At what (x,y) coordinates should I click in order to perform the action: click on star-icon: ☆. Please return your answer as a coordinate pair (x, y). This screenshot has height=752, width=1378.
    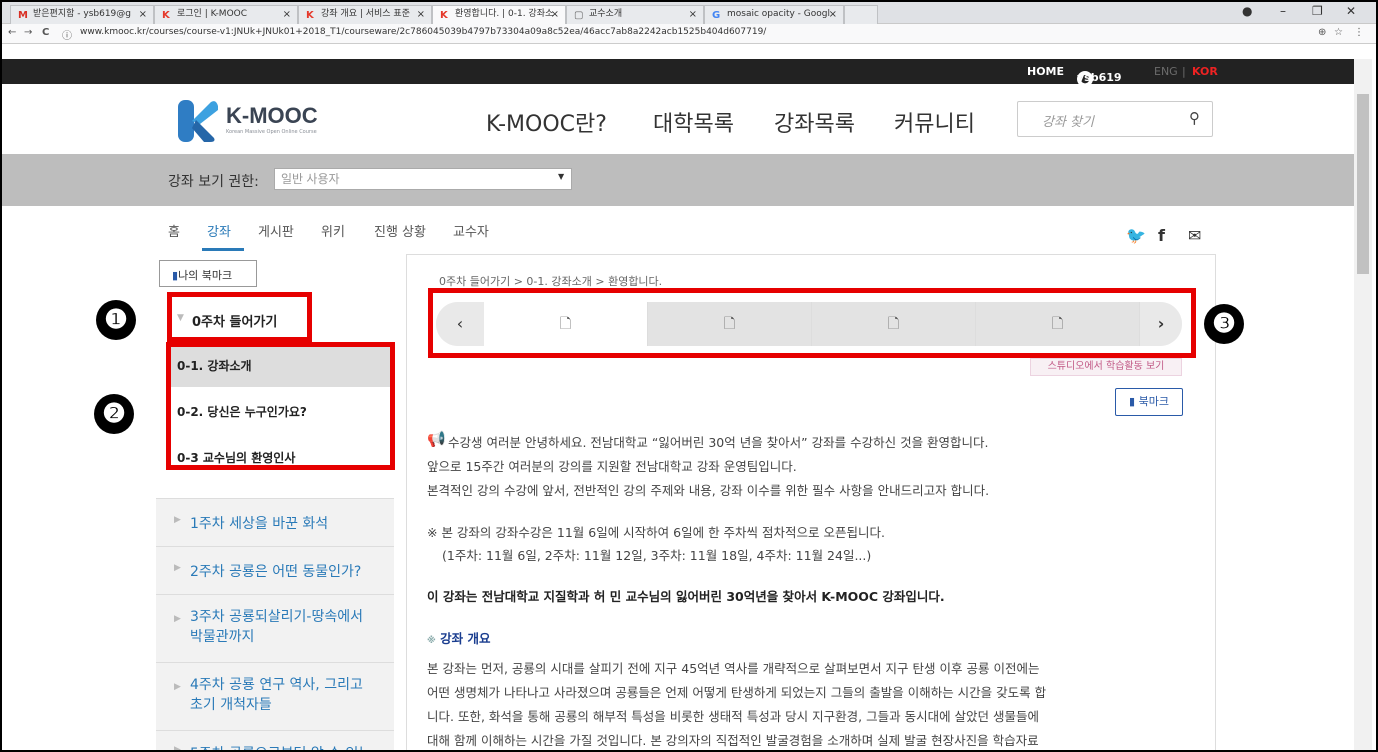
    Looking at the image, I should click on (1338, 32).